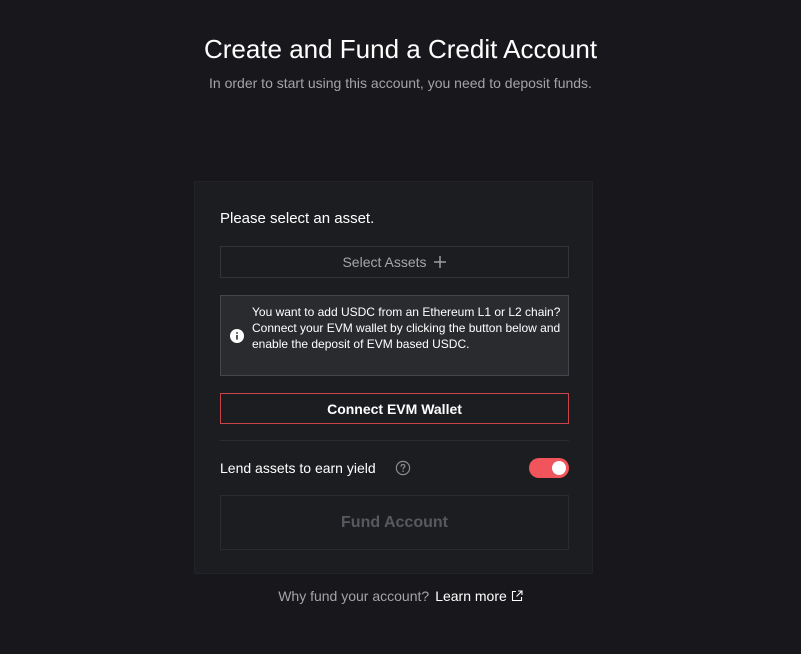 This screenshot has width=801, height=654. I want to click on divider, so click(394, 440).